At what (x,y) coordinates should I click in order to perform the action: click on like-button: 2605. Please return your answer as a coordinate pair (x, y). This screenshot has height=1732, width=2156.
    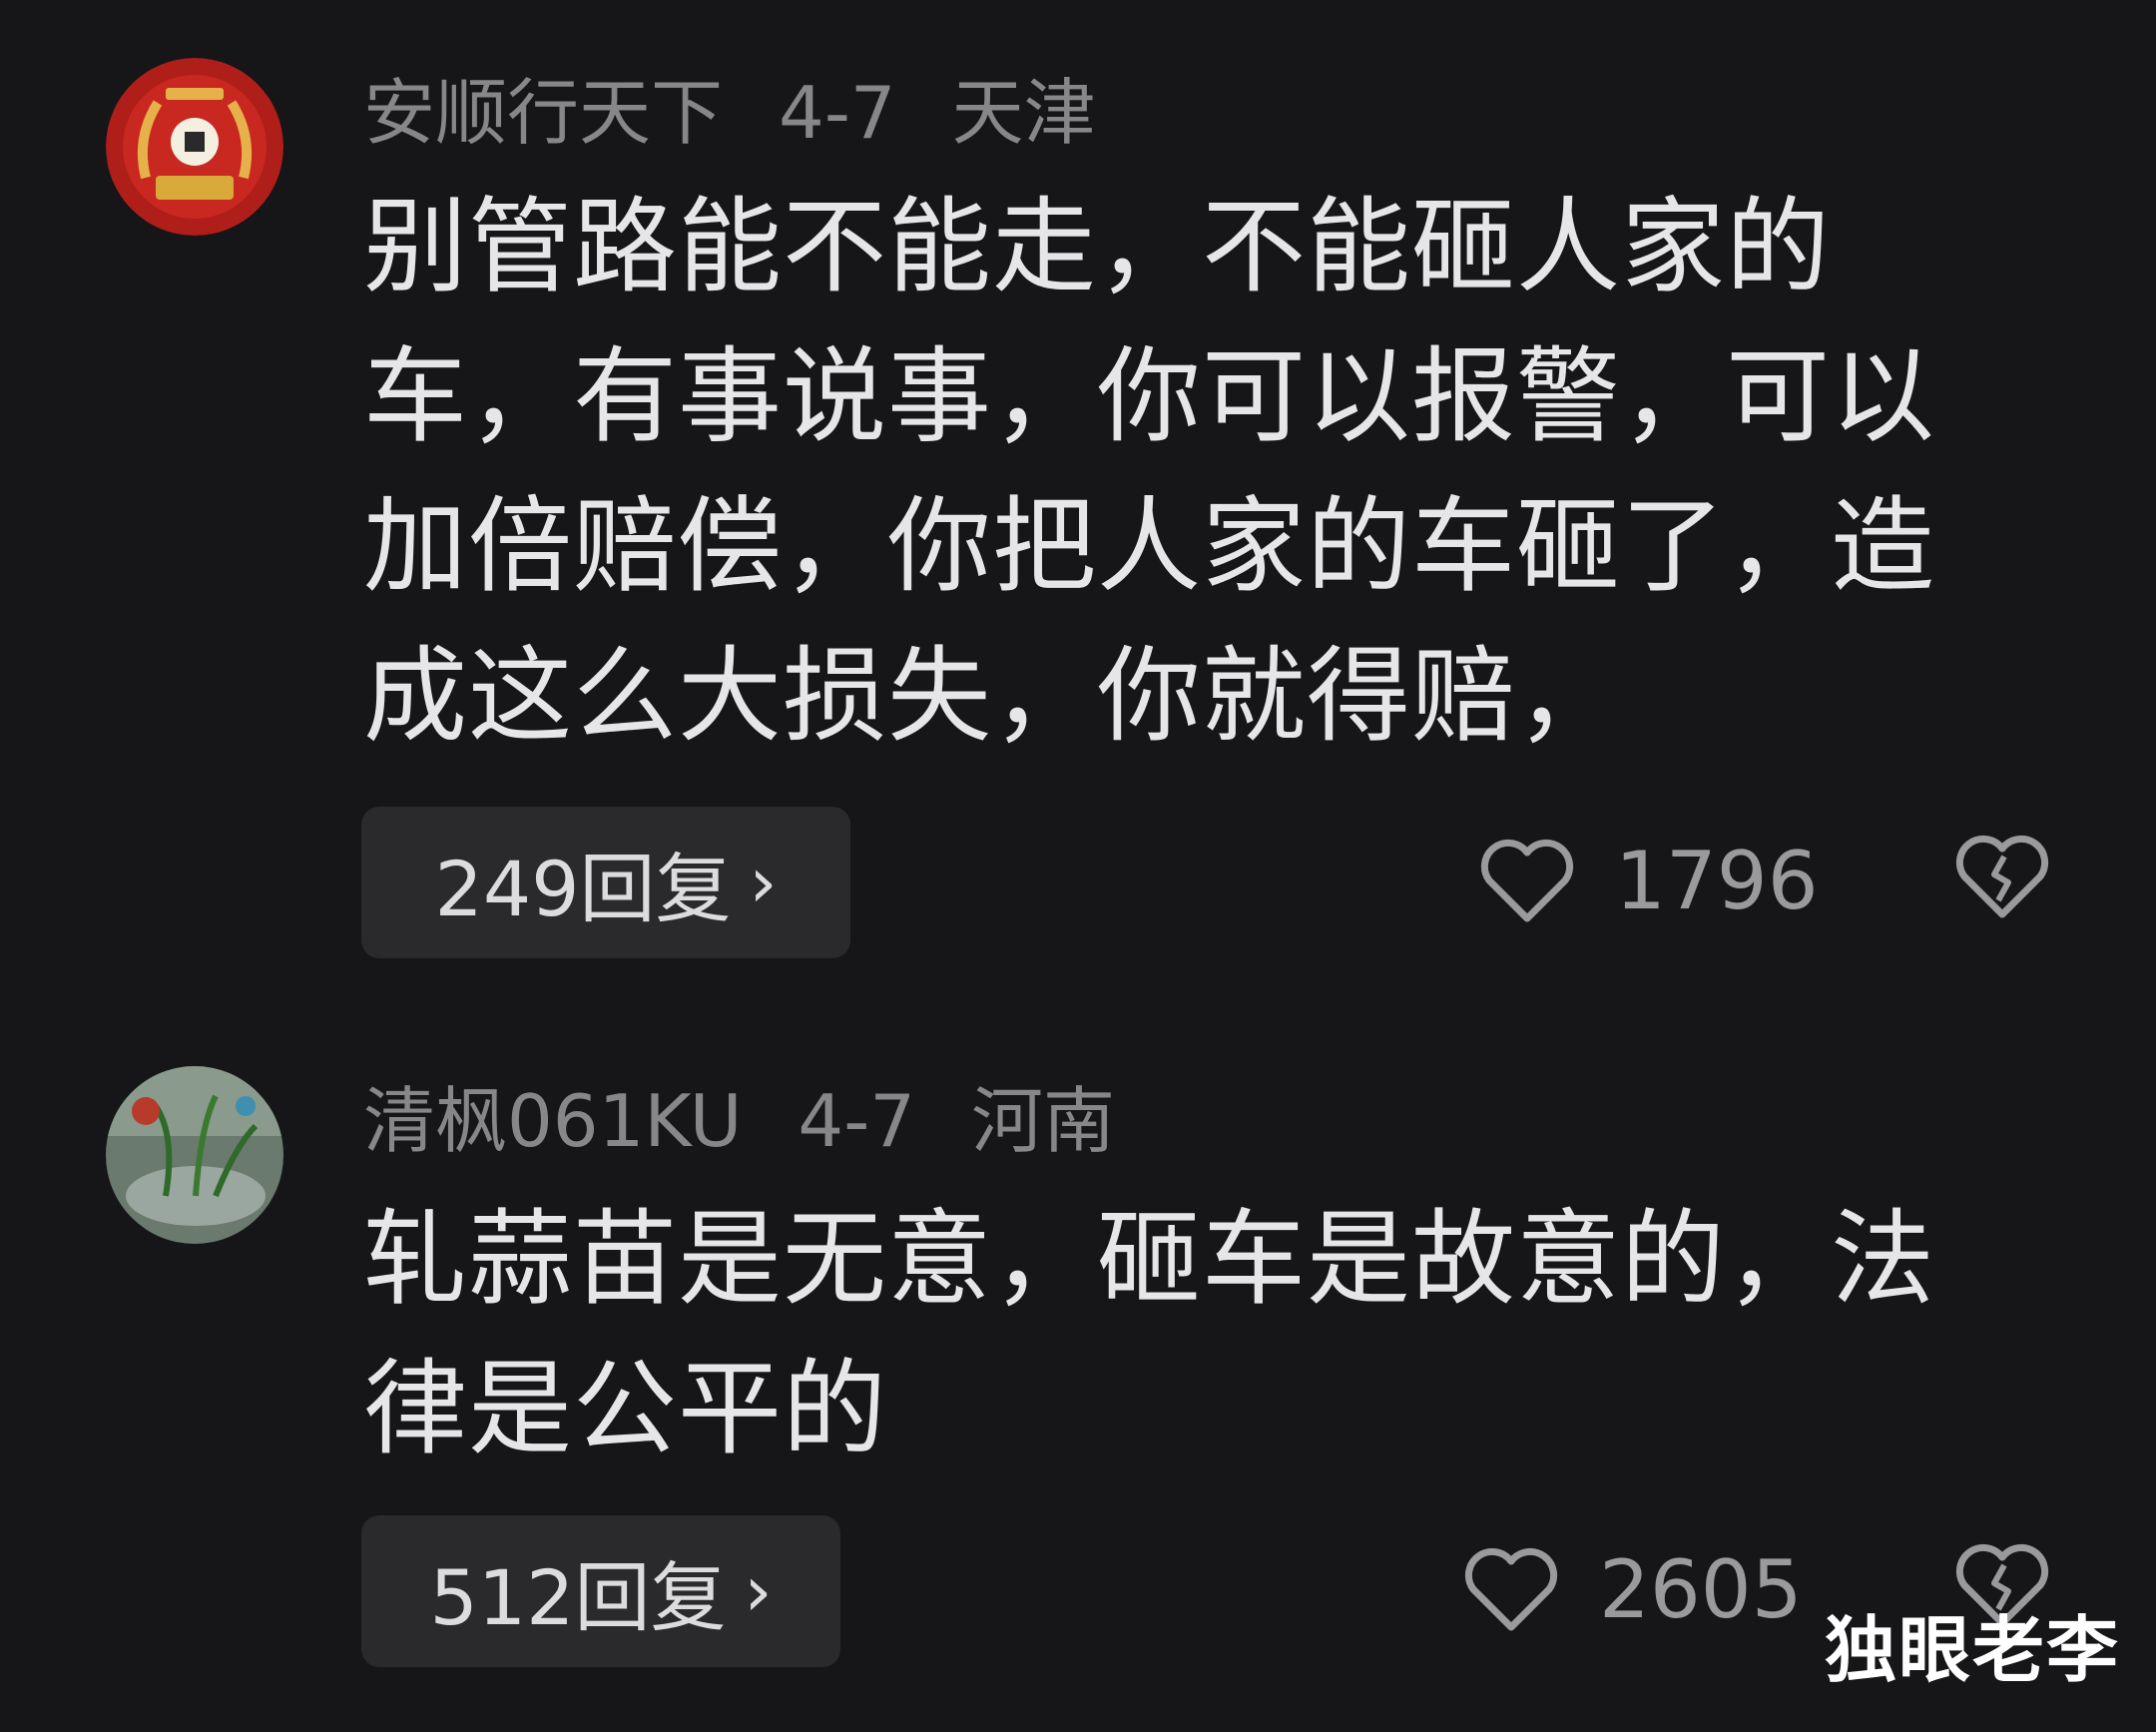
    Looking at the image, I should click on (1633, 1589).